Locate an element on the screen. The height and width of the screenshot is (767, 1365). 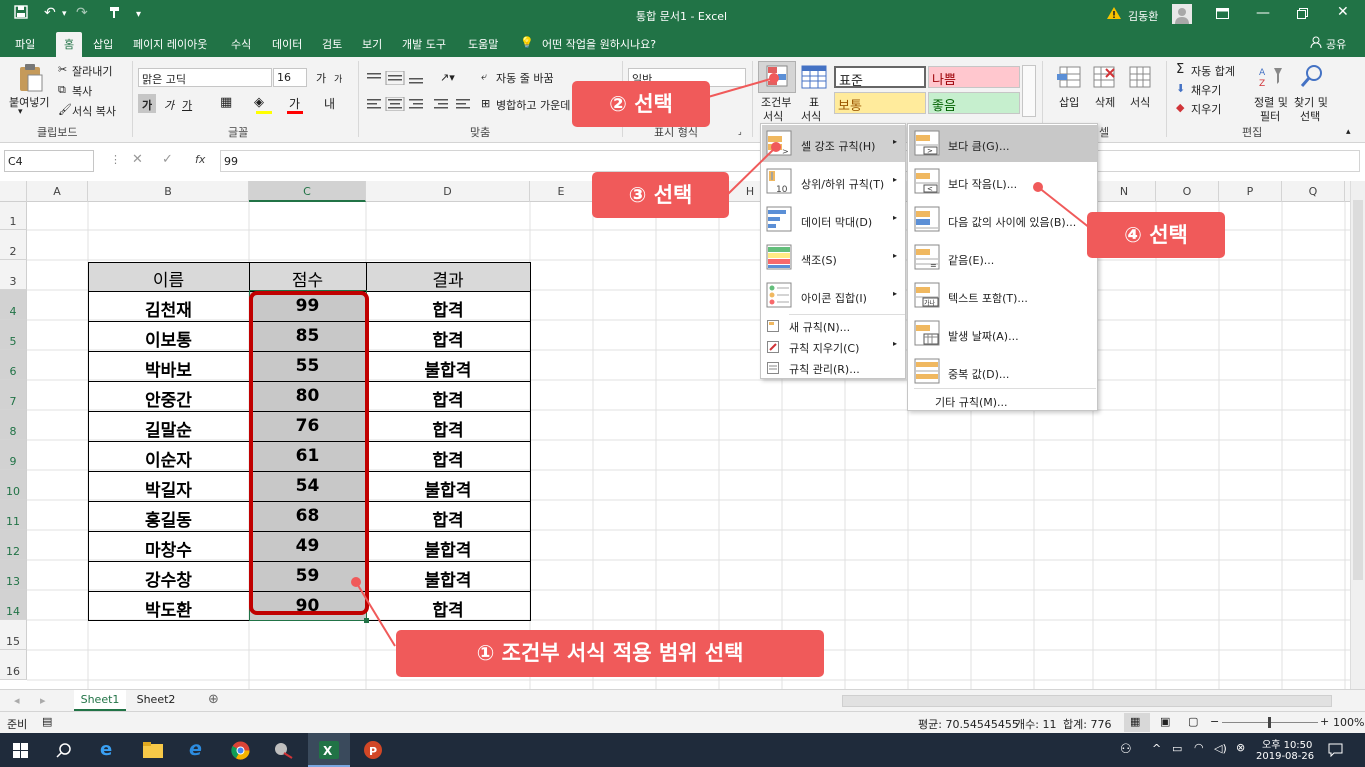
macro-record-icon: ▤ is located at coordinates (47, 721).